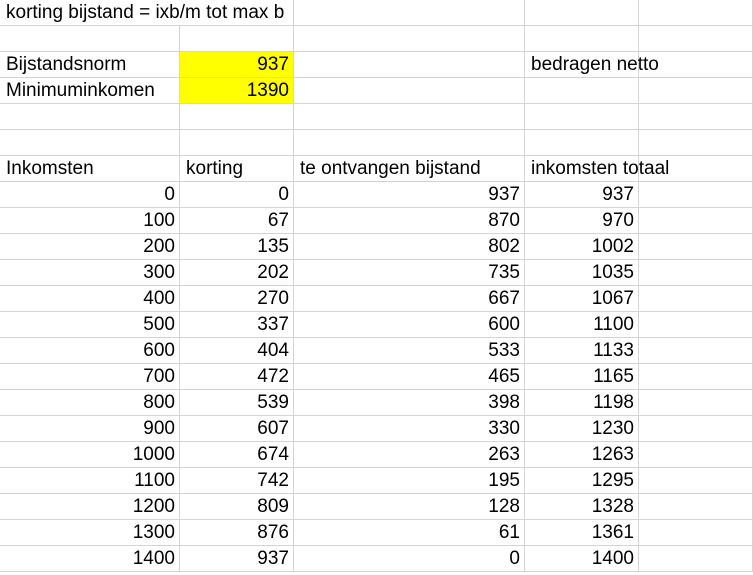 The height and width of the screenshot is (575, 753). What do you see at coordinates (237, 533) in the screenshot?
I see `korting-cell: 876` at bounding box center [237, 533].